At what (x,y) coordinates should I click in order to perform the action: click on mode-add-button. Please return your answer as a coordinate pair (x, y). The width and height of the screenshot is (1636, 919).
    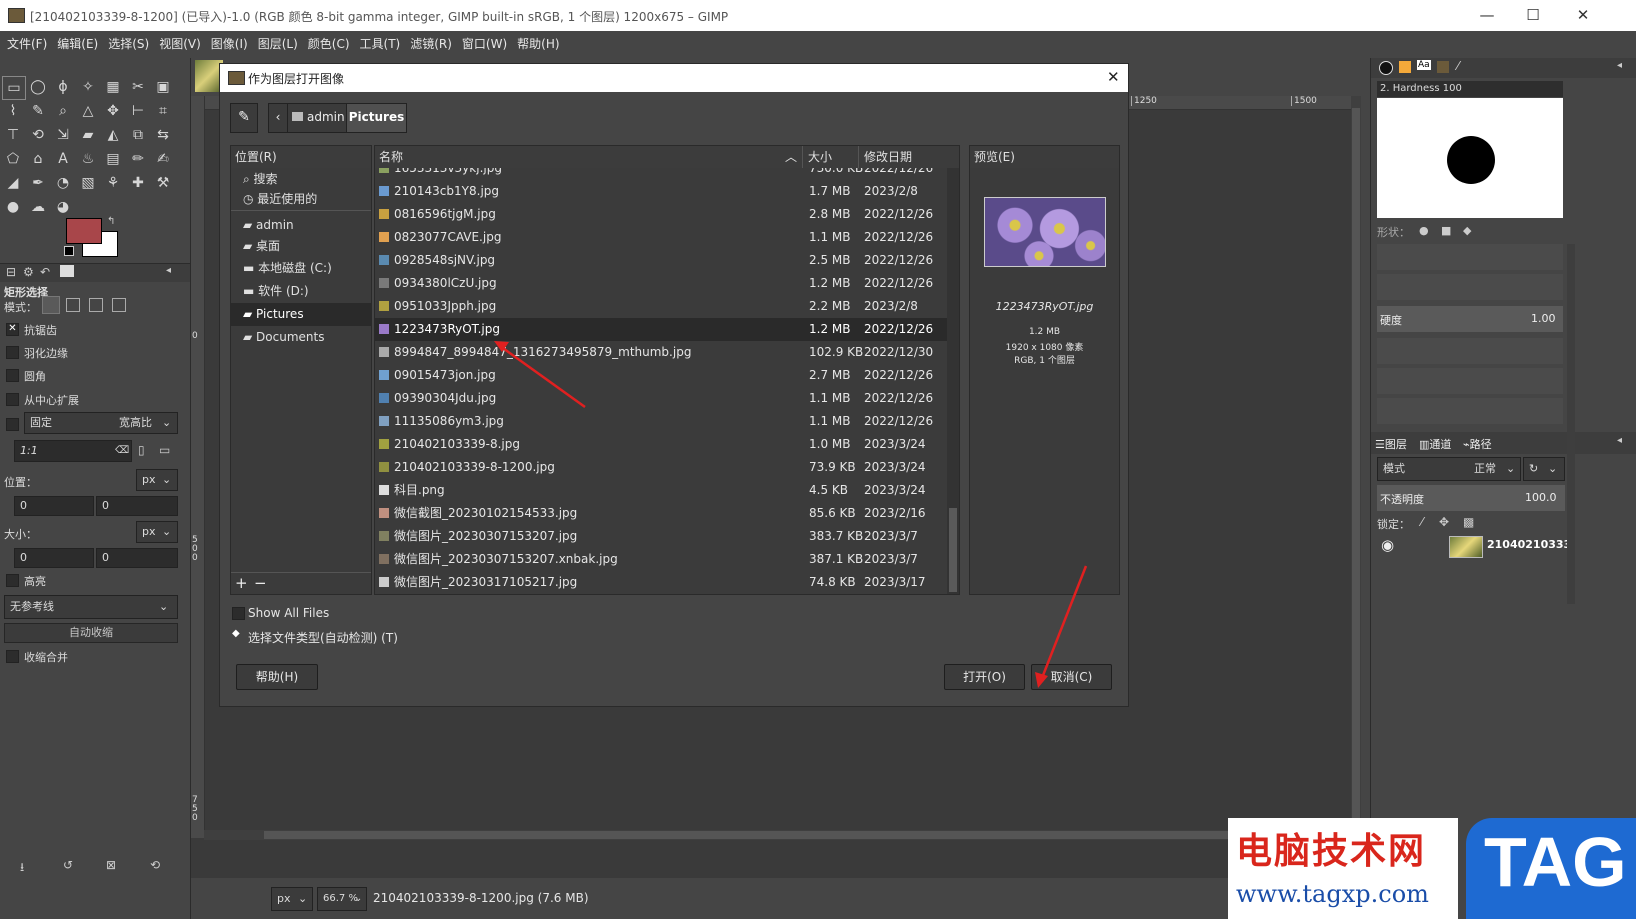
    Looking at the image, I should click on (73, 305).